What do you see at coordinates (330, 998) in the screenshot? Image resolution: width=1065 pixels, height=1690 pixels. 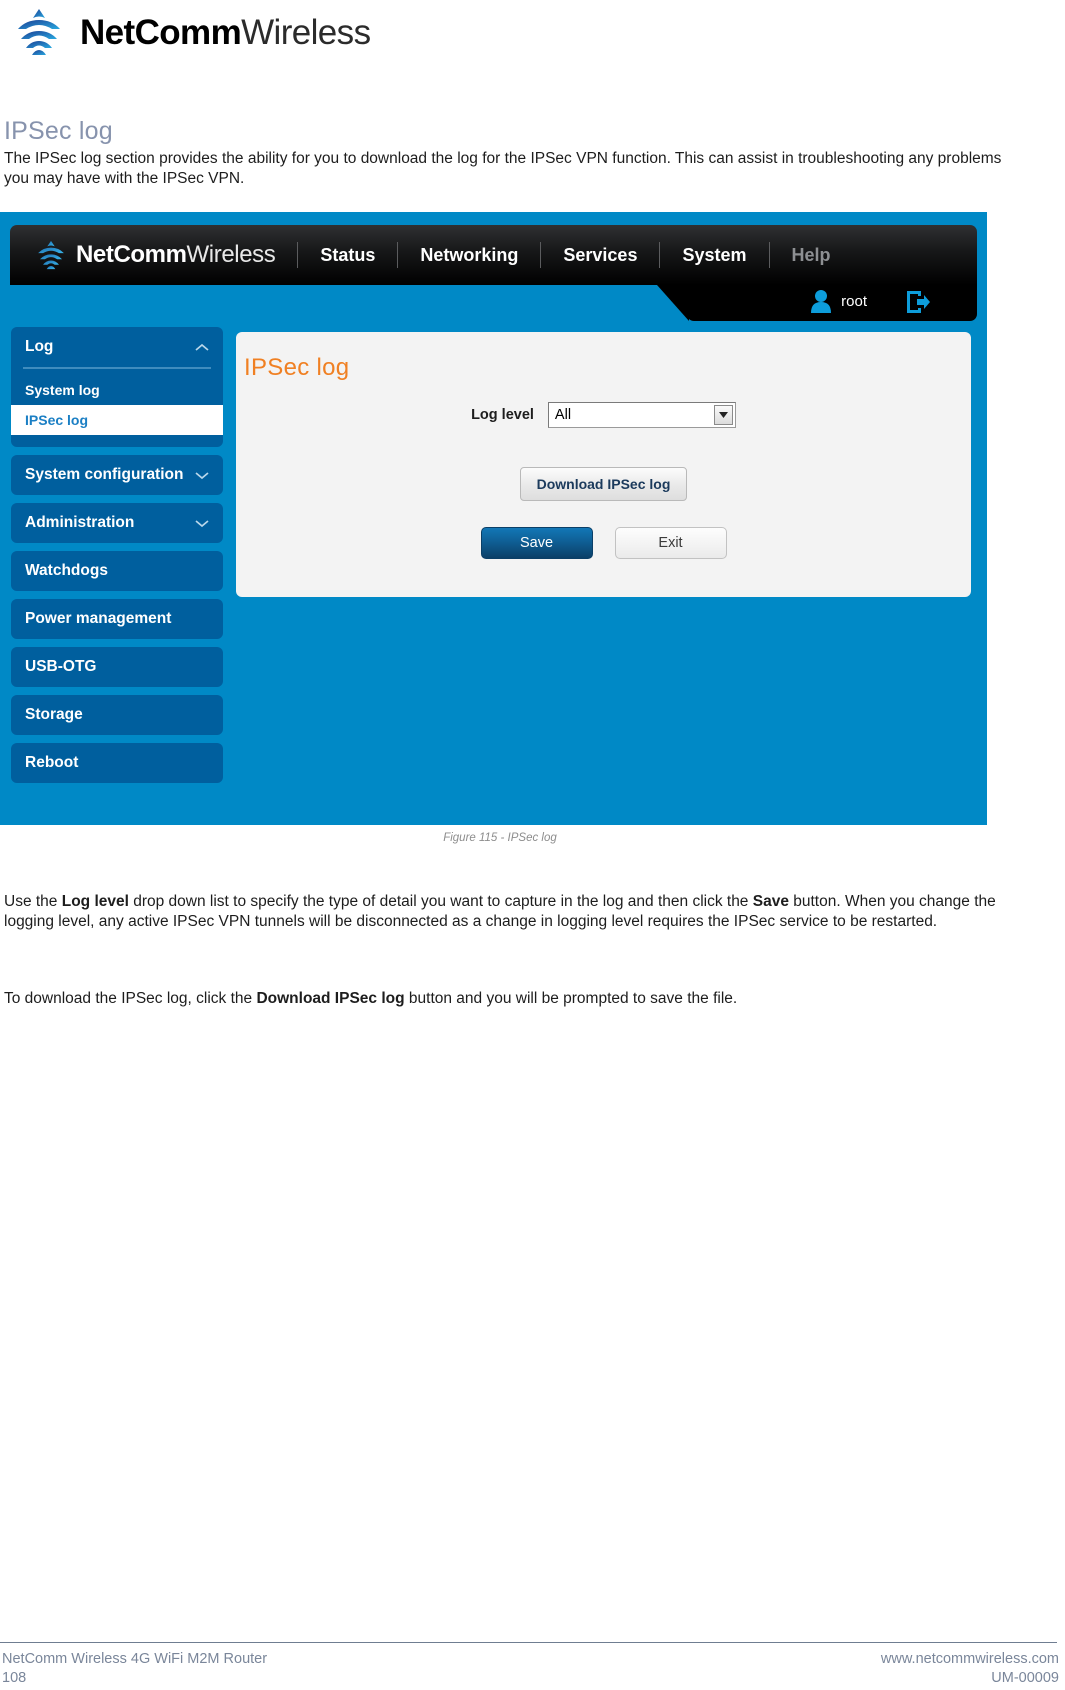 I see `download-bold-button: Download IPSec log` at bounding box center [330, 998].